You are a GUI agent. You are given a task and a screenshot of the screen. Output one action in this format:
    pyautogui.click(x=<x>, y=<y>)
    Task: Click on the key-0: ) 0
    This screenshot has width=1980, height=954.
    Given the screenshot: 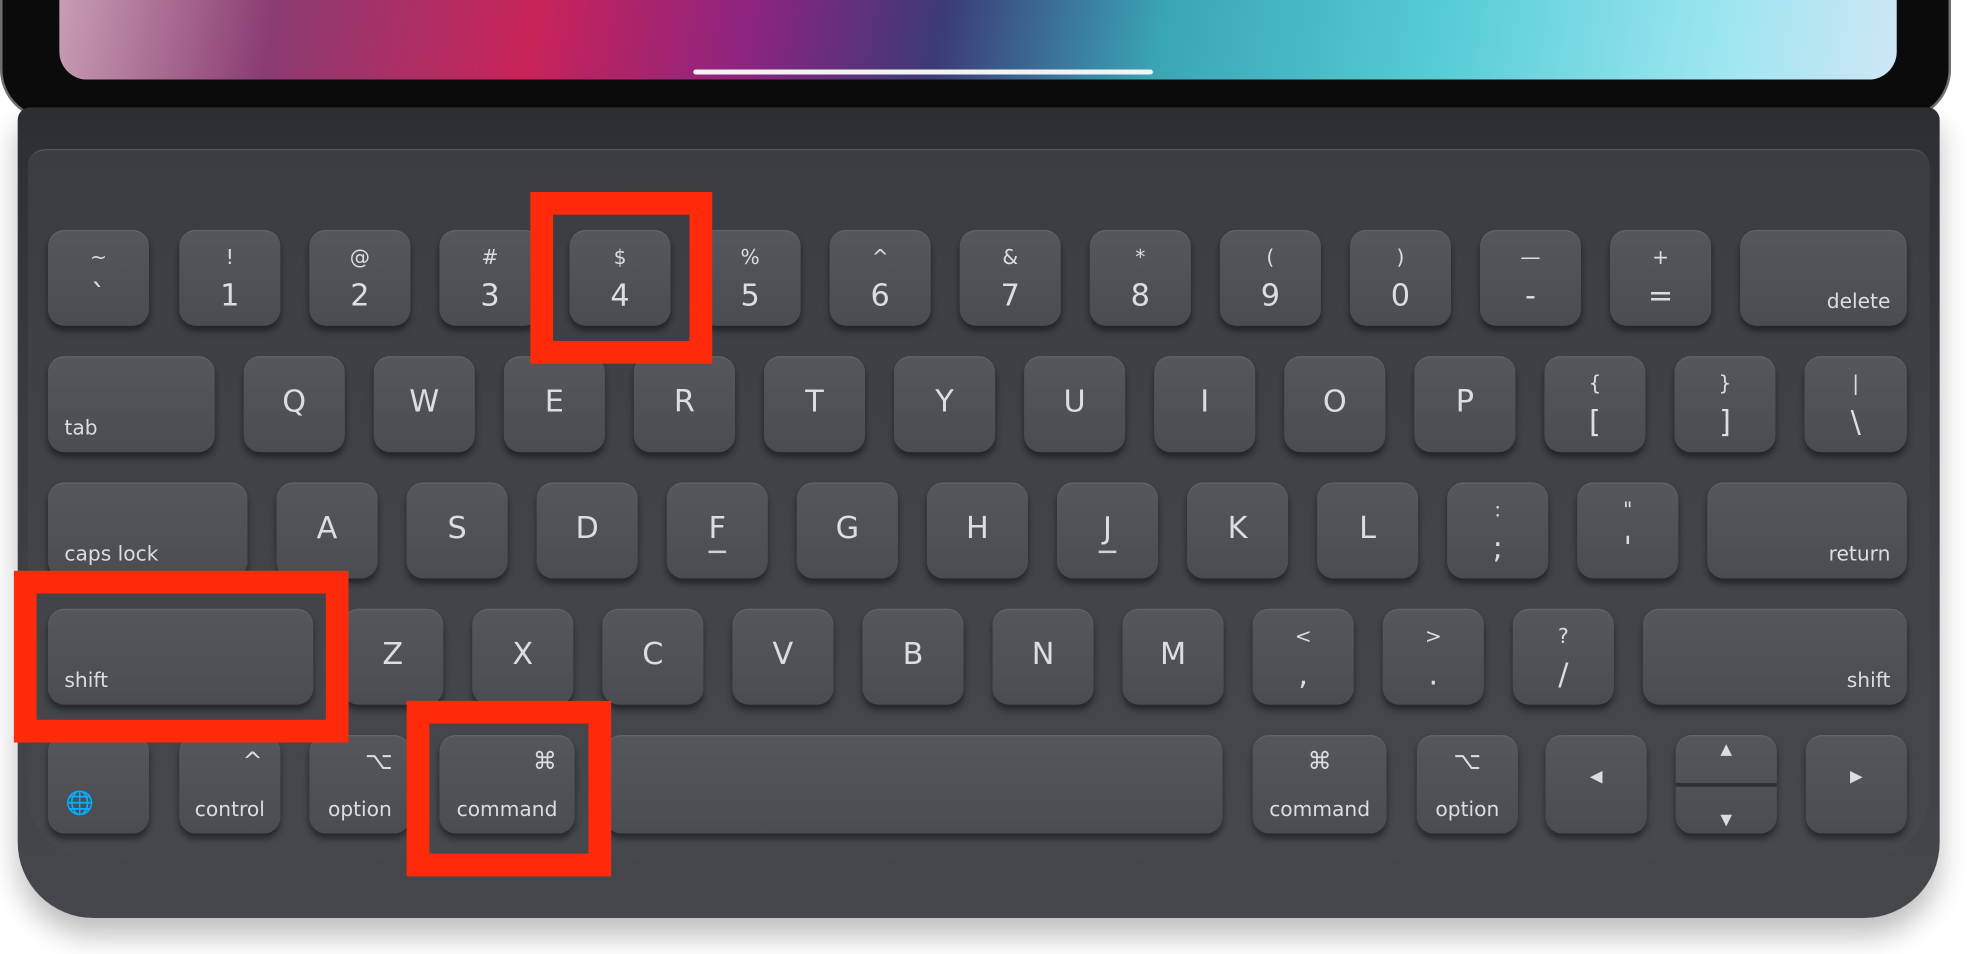 What is the action you would take?
    pyautogui.click(x=1400, y=277)
    